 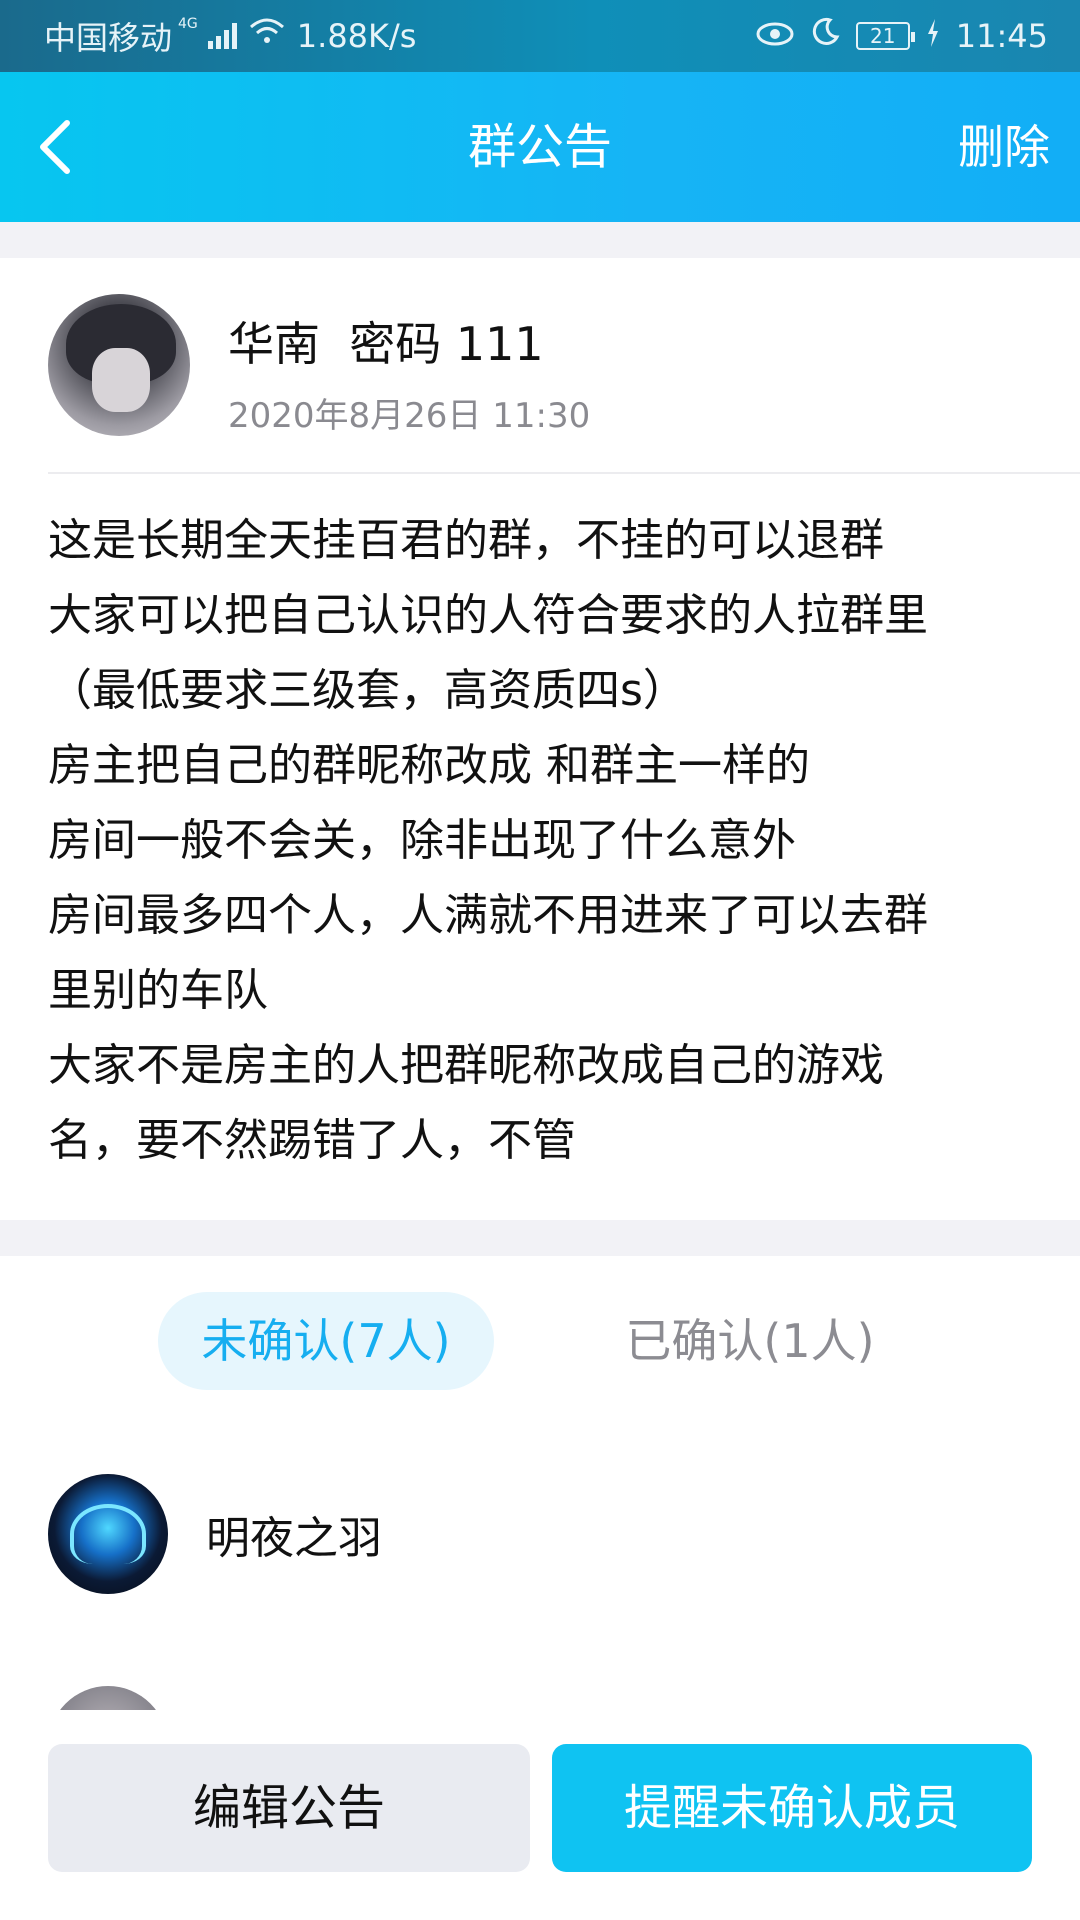 What do you see at coordinates (222, 36) in the screenshot?
I see `signal-icon` at bounding box center [222, 36].